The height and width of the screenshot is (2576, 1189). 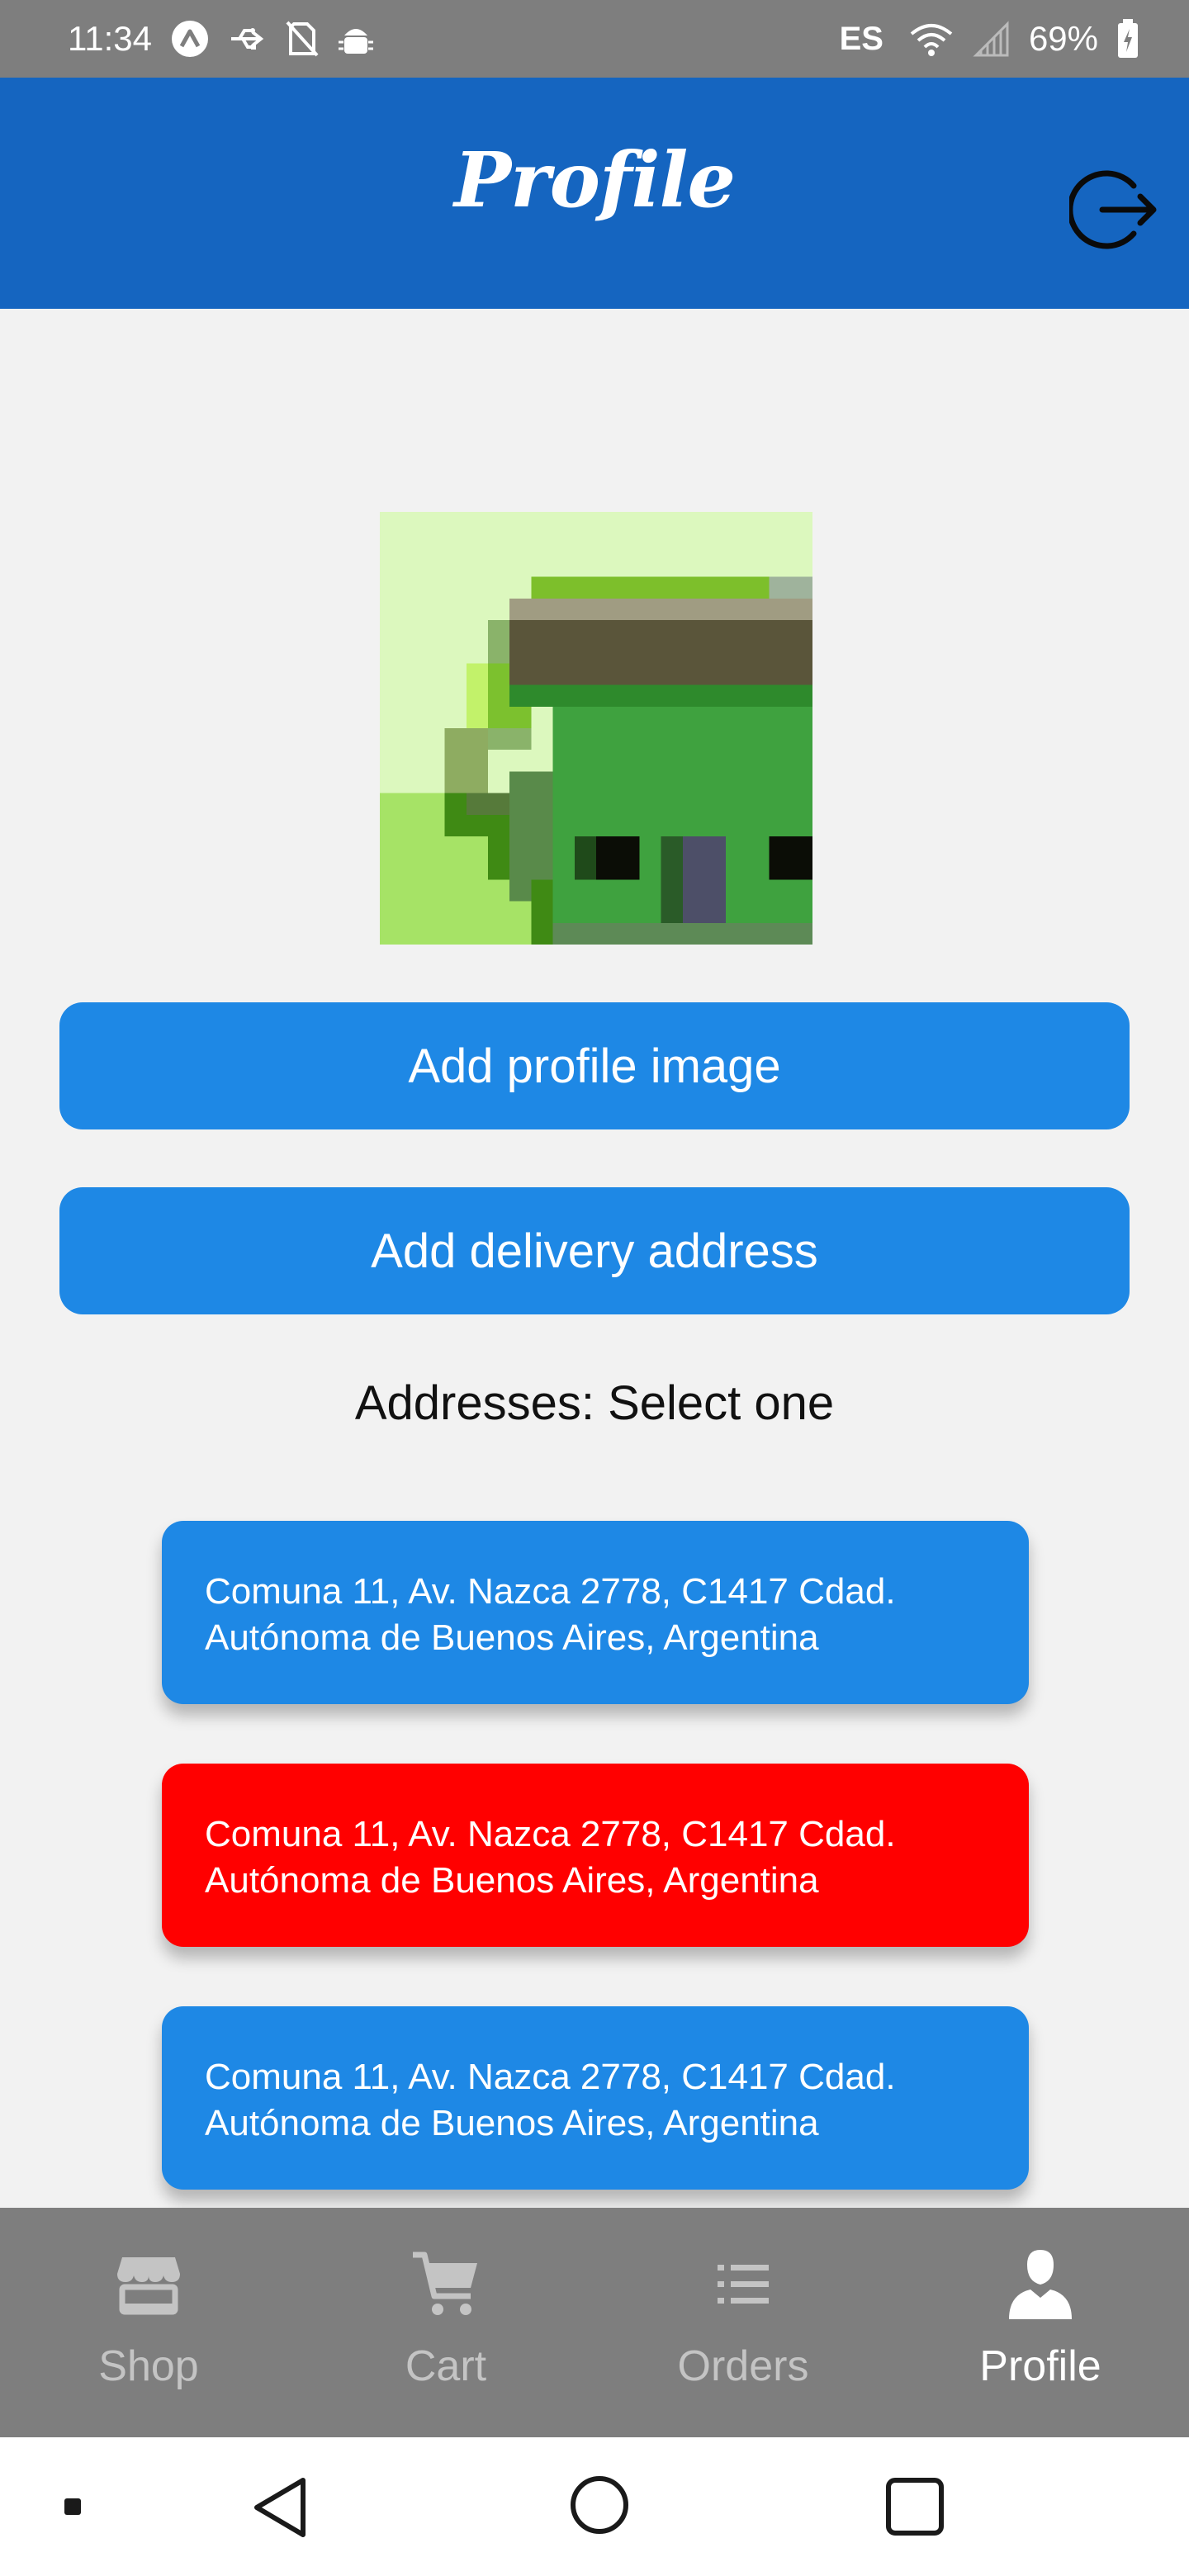 What do you see at coordinates (1127, 39) in the screenshot?
I see `battery-icon` at bounding box center [1127, 39].